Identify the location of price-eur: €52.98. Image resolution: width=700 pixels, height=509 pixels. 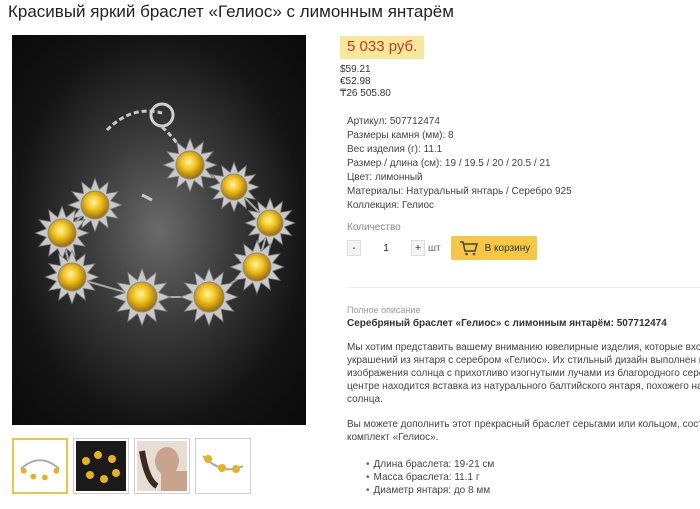
(355, 81).